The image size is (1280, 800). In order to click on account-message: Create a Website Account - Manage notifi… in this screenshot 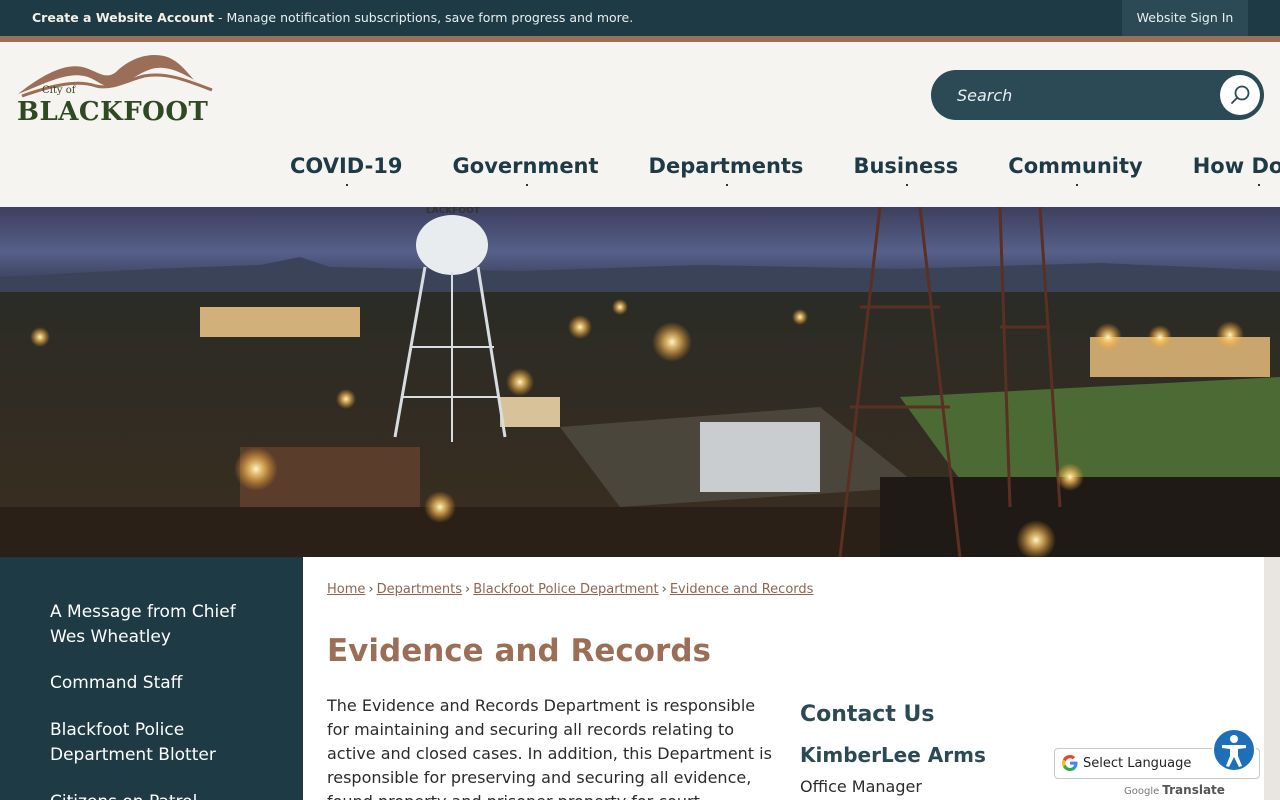, I will do `click(332, 17)`.